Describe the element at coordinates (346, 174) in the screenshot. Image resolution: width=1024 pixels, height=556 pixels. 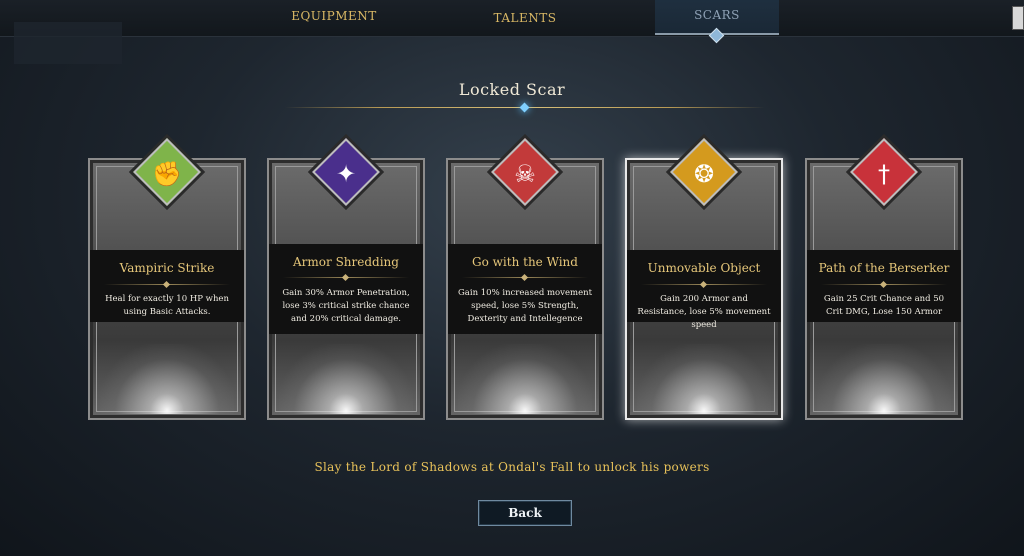
I see `shredded-armor-icon: ✦` at that location.